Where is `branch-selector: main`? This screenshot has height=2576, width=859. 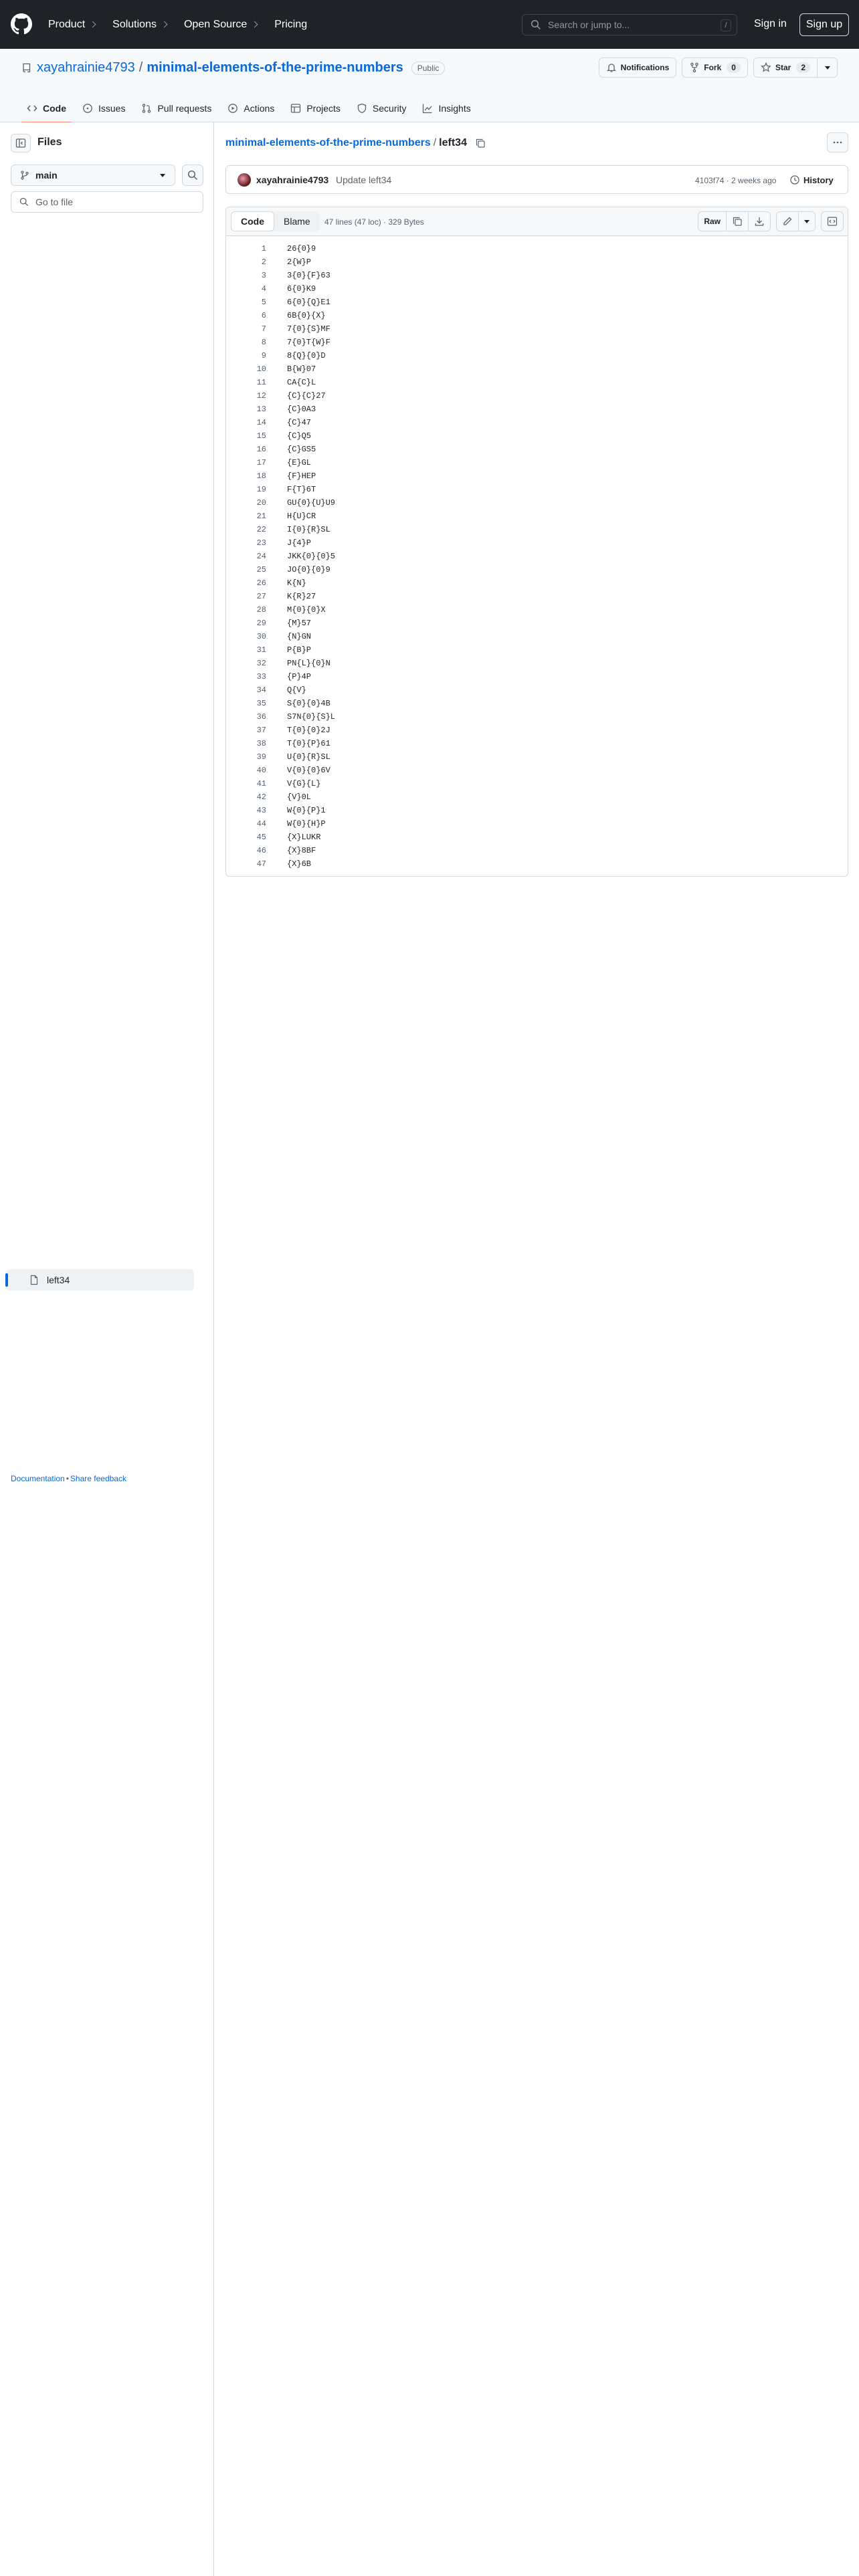
branch-selector: main is located at coordinates (93, 175).